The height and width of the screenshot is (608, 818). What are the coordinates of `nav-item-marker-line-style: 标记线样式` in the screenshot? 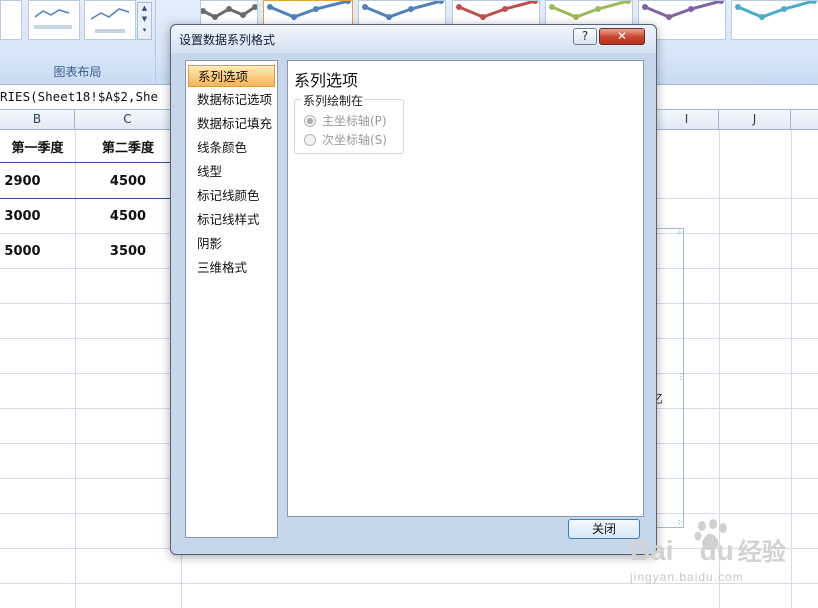 It's located at (231, 220).